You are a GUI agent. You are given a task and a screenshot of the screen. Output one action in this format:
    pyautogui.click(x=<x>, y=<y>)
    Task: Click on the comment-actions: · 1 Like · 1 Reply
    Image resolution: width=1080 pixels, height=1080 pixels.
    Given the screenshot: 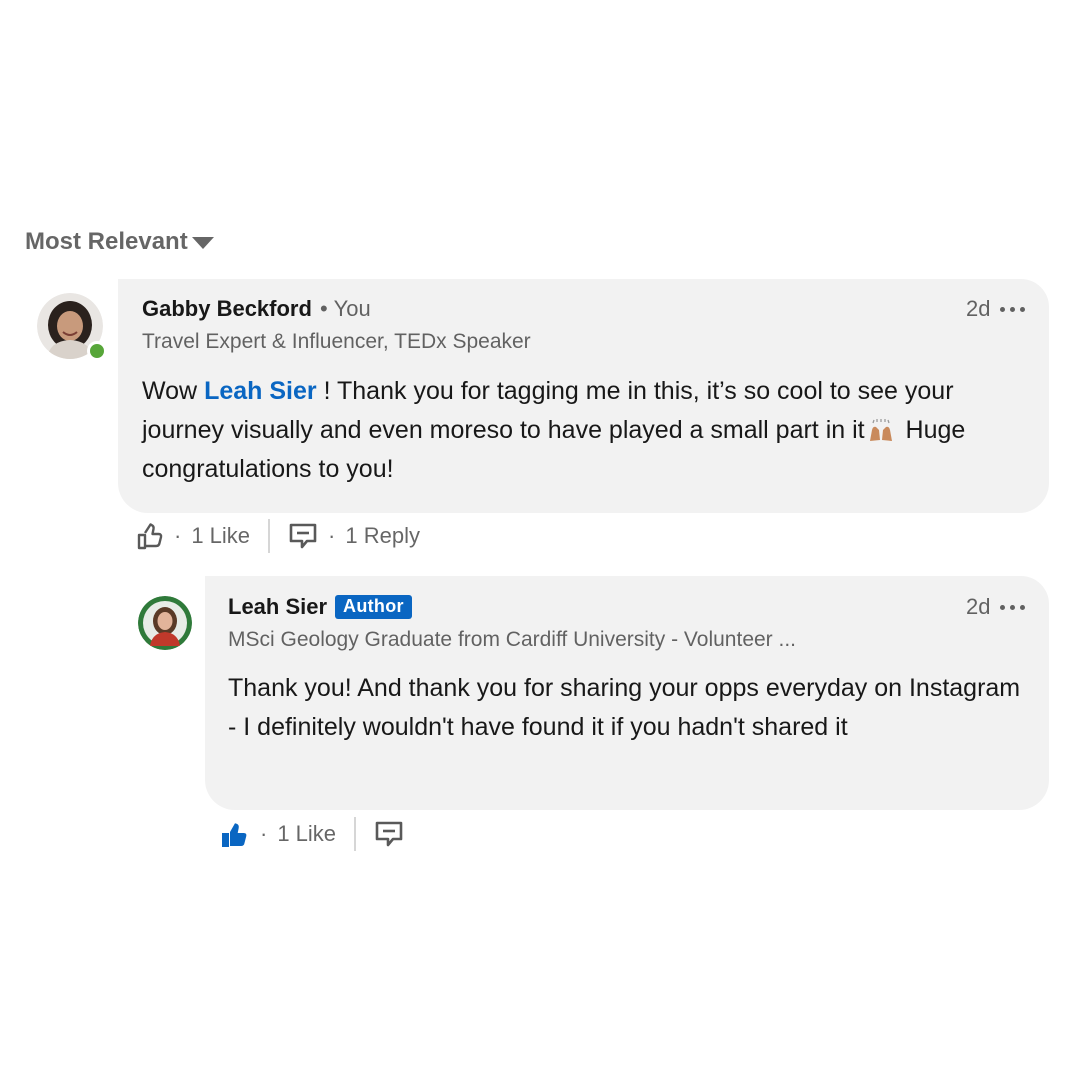 What is the action you would take?
    pyautogui.click(x=278, y=536)
    